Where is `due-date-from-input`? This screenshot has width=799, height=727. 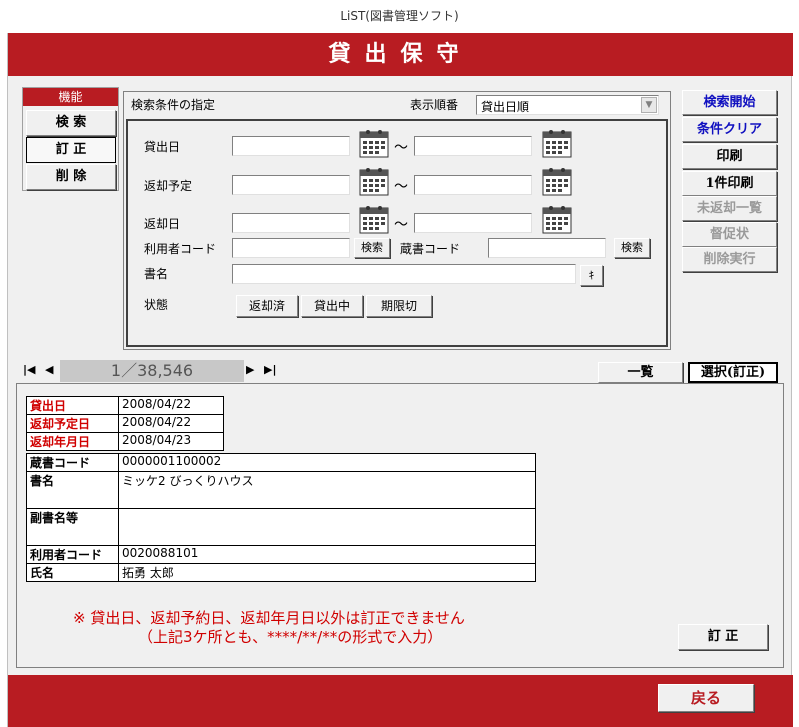
due-date-from-input is located at coordinates (291, 185).